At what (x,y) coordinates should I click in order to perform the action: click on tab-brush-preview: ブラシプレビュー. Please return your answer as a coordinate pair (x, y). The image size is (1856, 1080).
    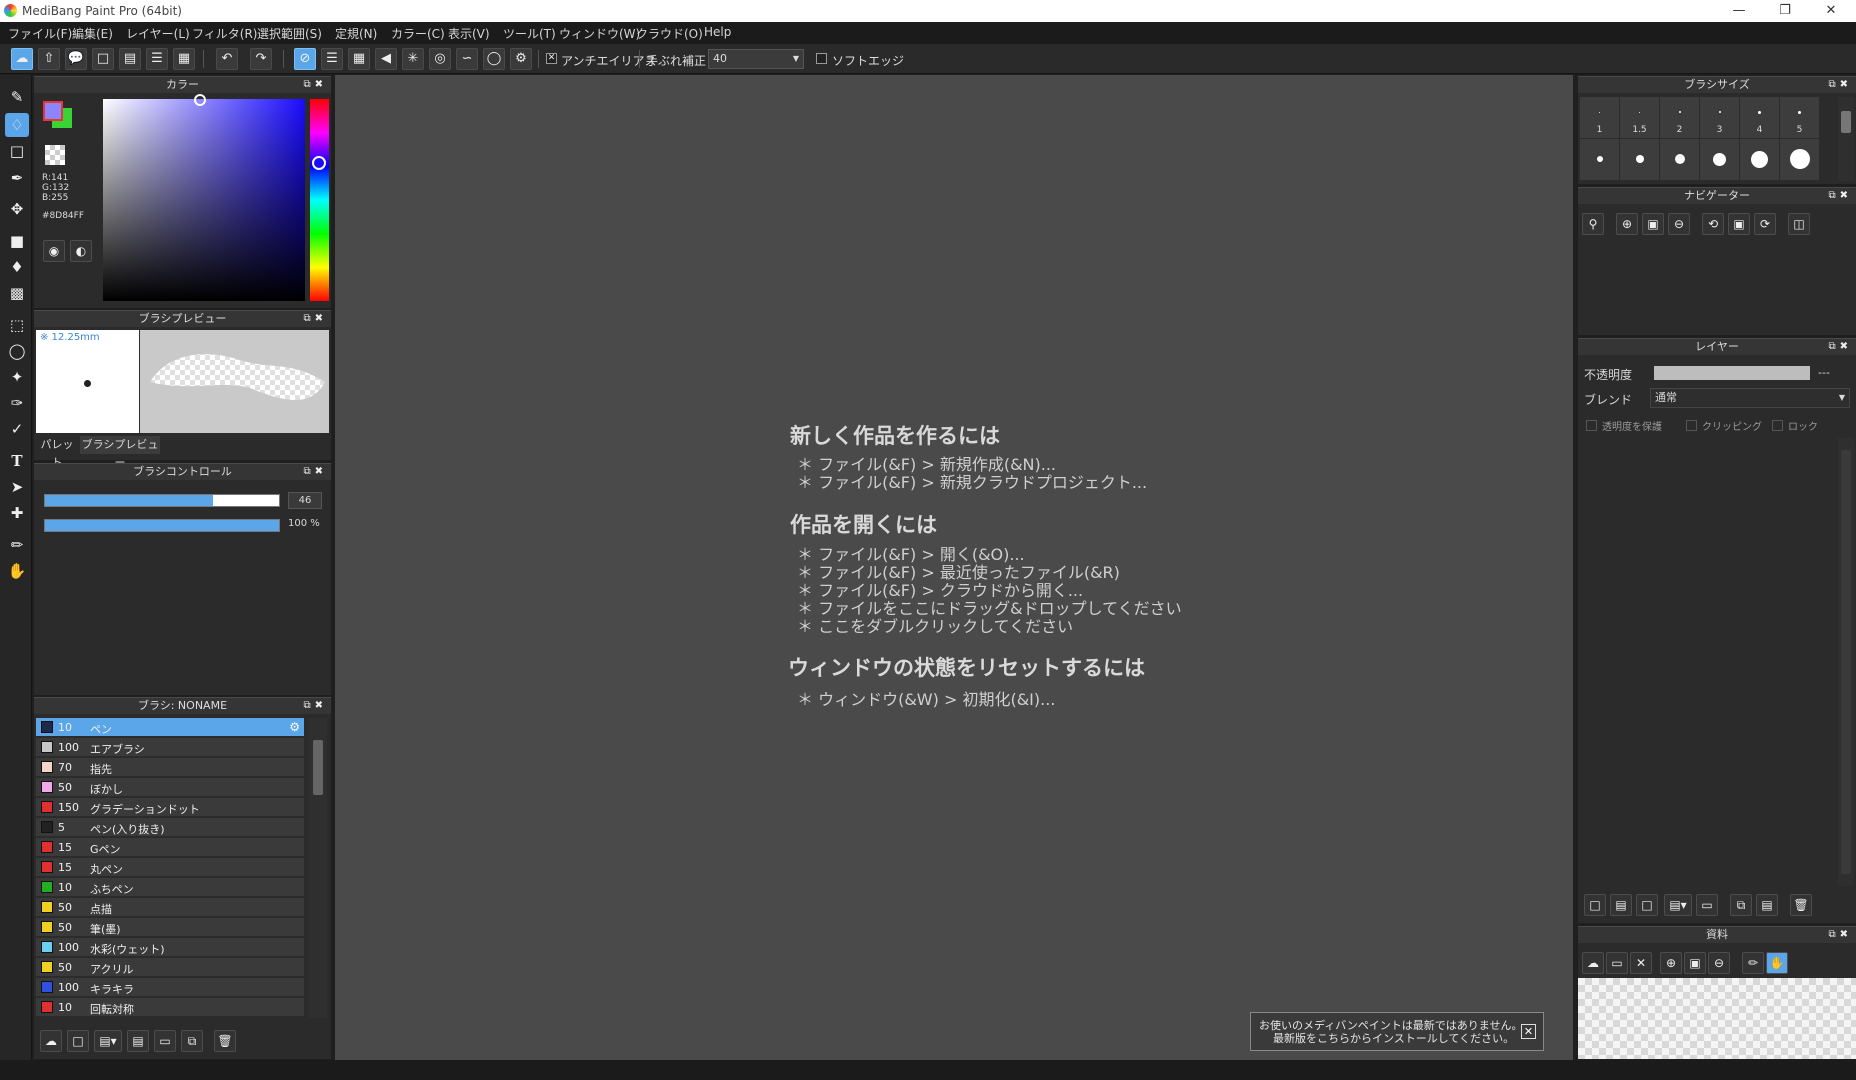
    Looking at the image, I should click on (120, 452).